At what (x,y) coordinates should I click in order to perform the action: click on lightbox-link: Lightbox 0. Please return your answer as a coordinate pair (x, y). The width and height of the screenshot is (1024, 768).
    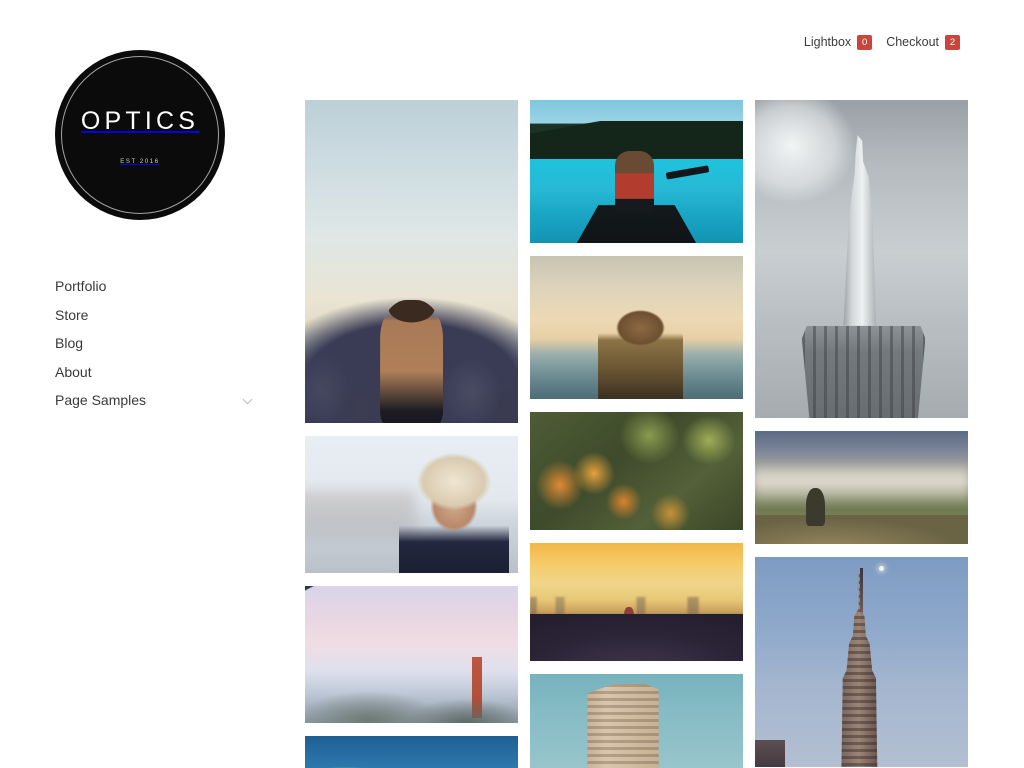
    Looking at the image, I should click on (838, 42).